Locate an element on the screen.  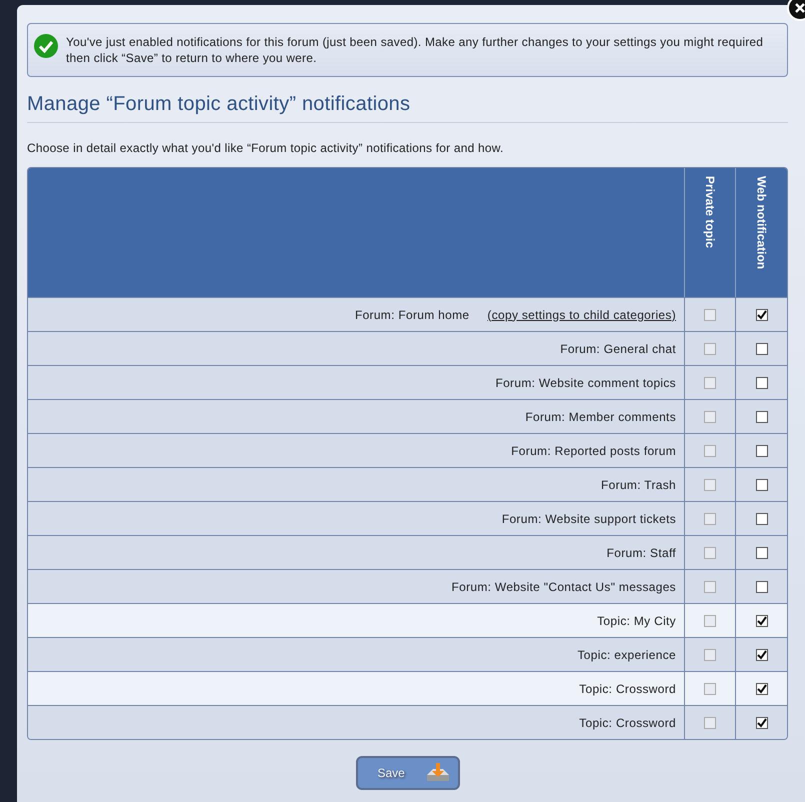
row-label: Forum: Website support tickets is located at coordinates (589, 519).